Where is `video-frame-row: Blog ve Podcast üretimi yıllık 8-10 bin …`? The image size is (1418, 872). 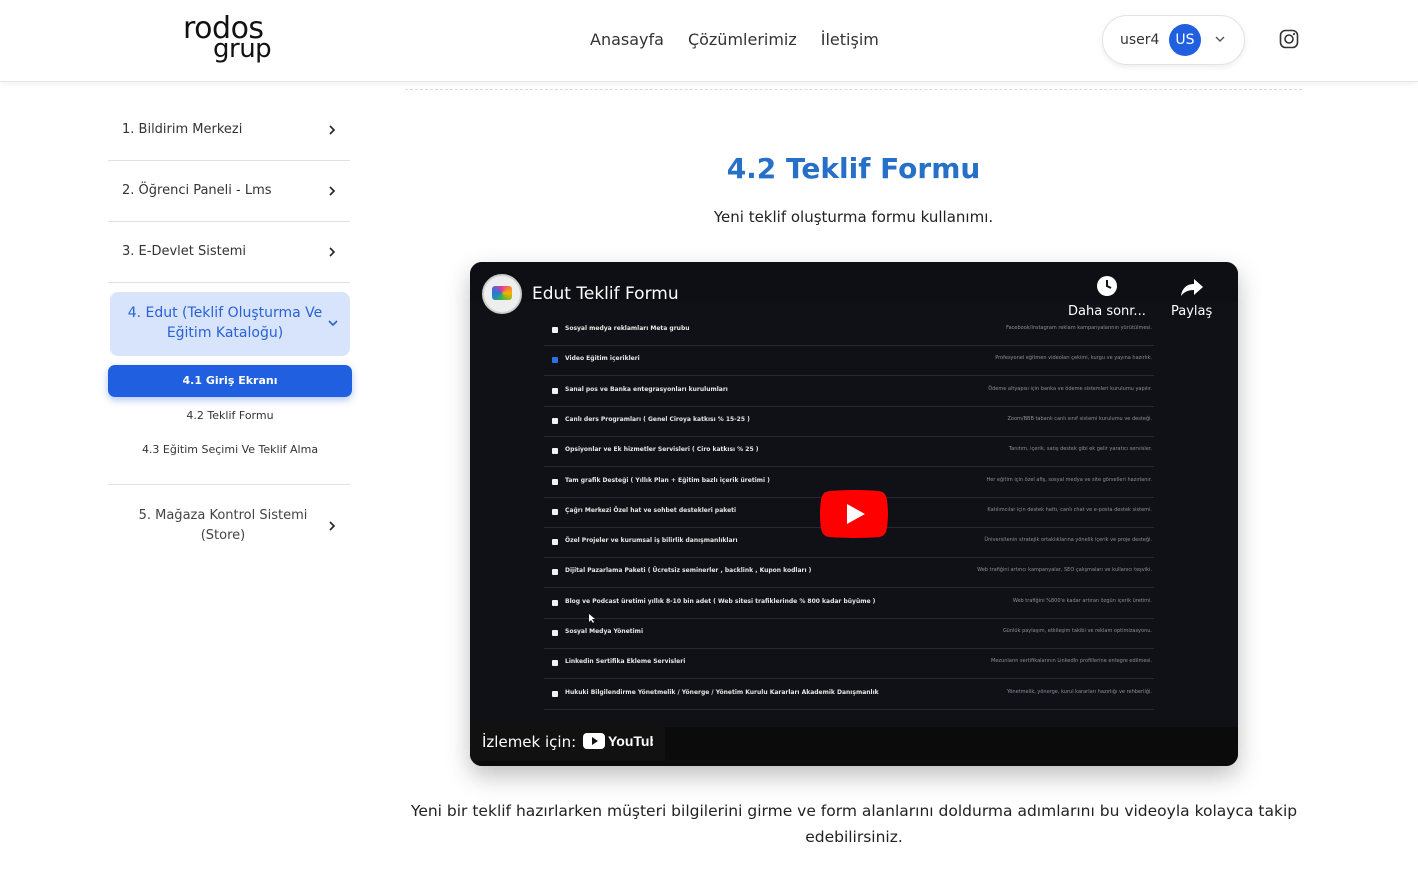 video-frame-row: Blog ve Podcast üretimi yıllık 8-10 bin … is located at coordinates (849, 604).